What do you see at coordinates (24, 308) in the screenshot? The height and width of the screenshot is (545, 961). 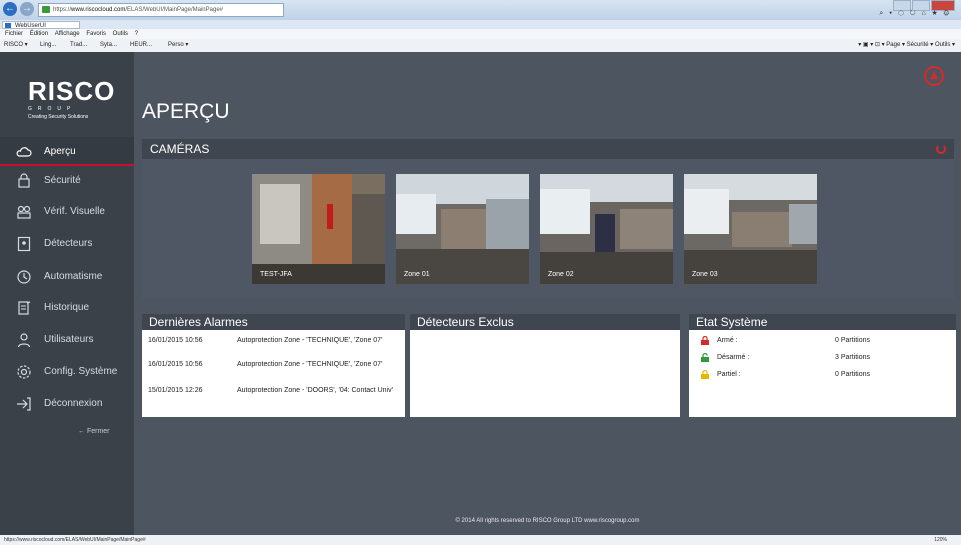 I see `history-icon` at bounding box center [24, 308].